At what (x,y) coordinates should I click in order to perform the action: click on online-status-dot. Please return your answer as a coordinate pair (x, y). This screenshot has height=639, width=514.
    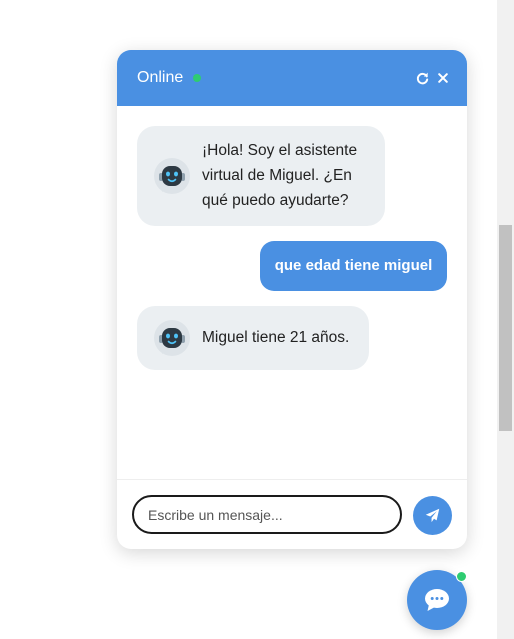
    Looking at the image, I should click on (197, 78).